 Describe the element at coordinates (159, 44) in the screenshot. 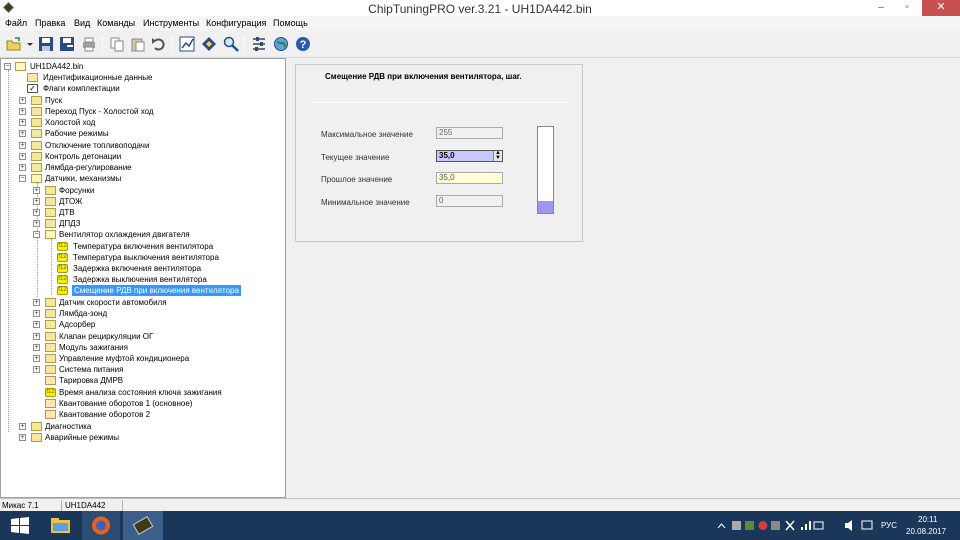

I see `undo-icon` at that location.